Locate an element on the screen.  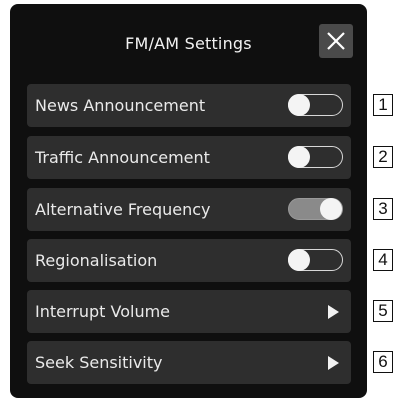
setting-label: News Announcement is located at coordinates (120, 105).